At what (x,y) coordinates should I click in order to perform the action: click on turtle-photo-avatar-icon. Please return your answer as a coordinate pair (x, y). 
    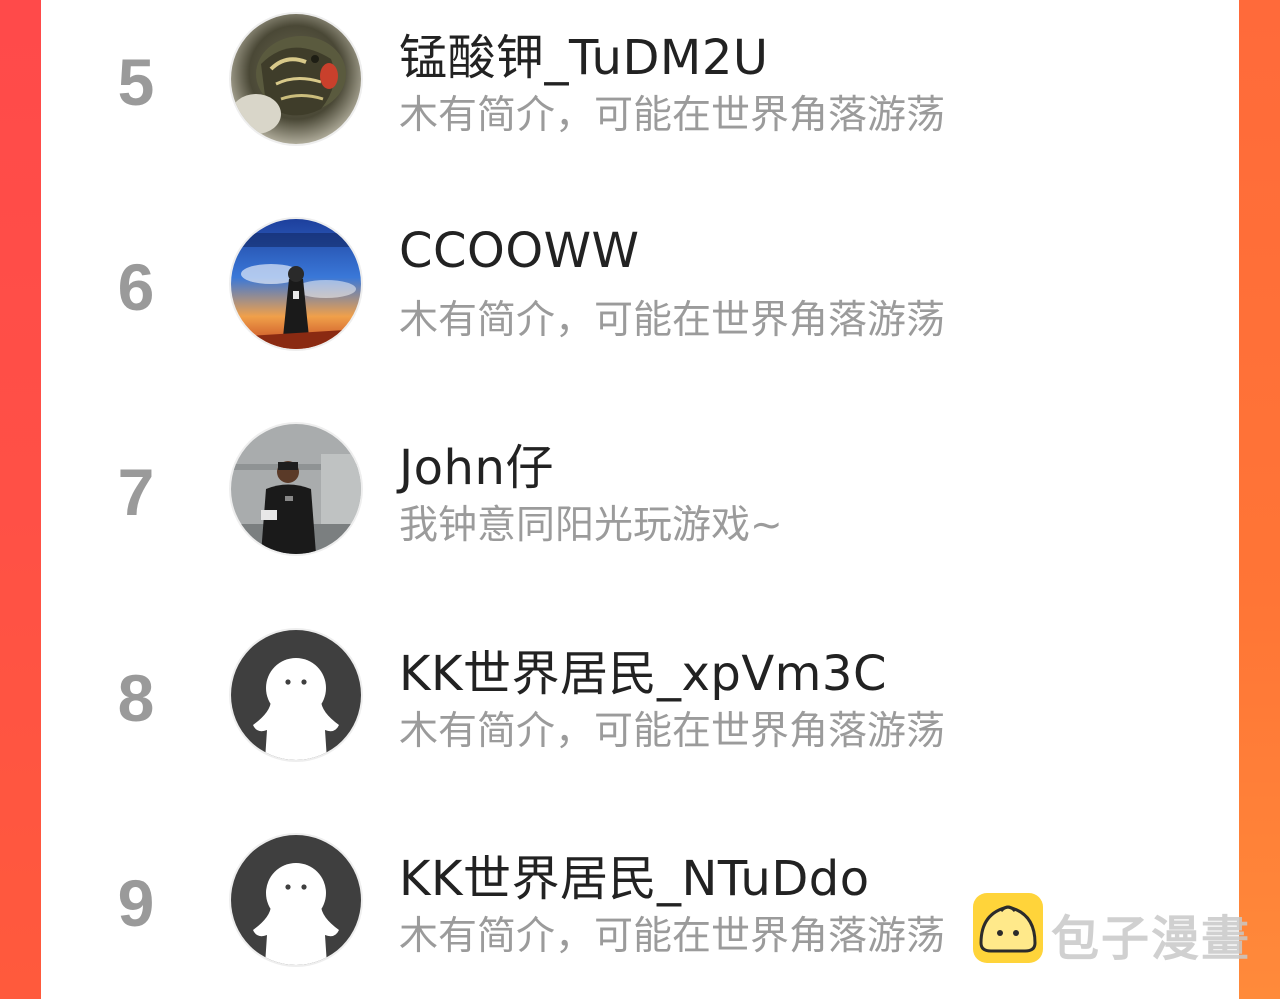
    Looking at the image, I should click on (296, 79).